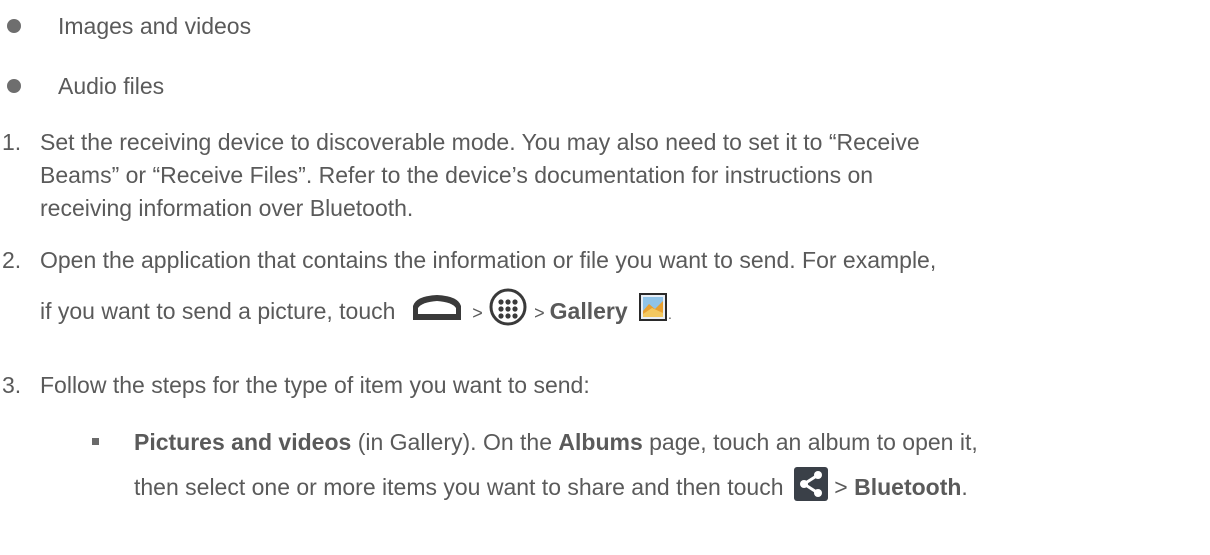  What do you see at coordinates (243, 442) in the screenshot?
I see `pictures-label: Pictures and videos` at bounding box center [243, 442].